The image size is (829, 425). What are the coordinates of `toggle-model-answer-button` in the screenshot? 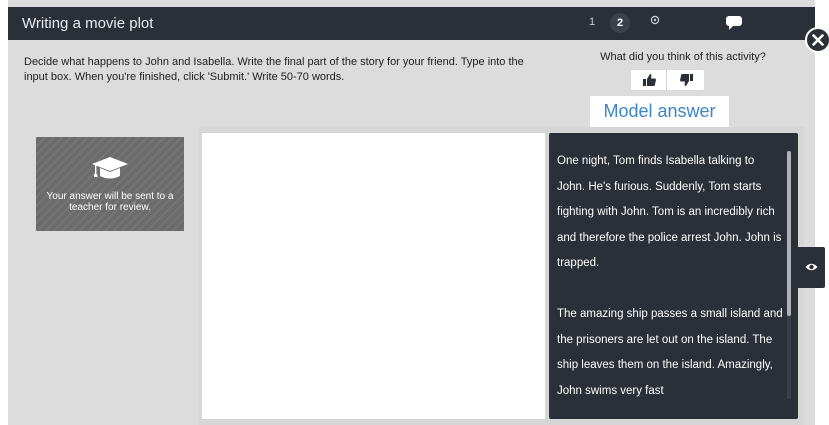 It's located at (811, 267).